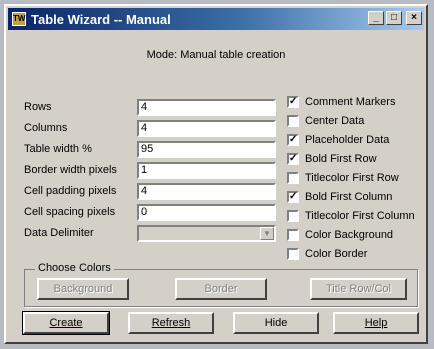 The height and width of the screenshot is (349, 434). Describe the element at coordinates (206, 107) in the screenshot. I see `rows-field: 4` at that location.